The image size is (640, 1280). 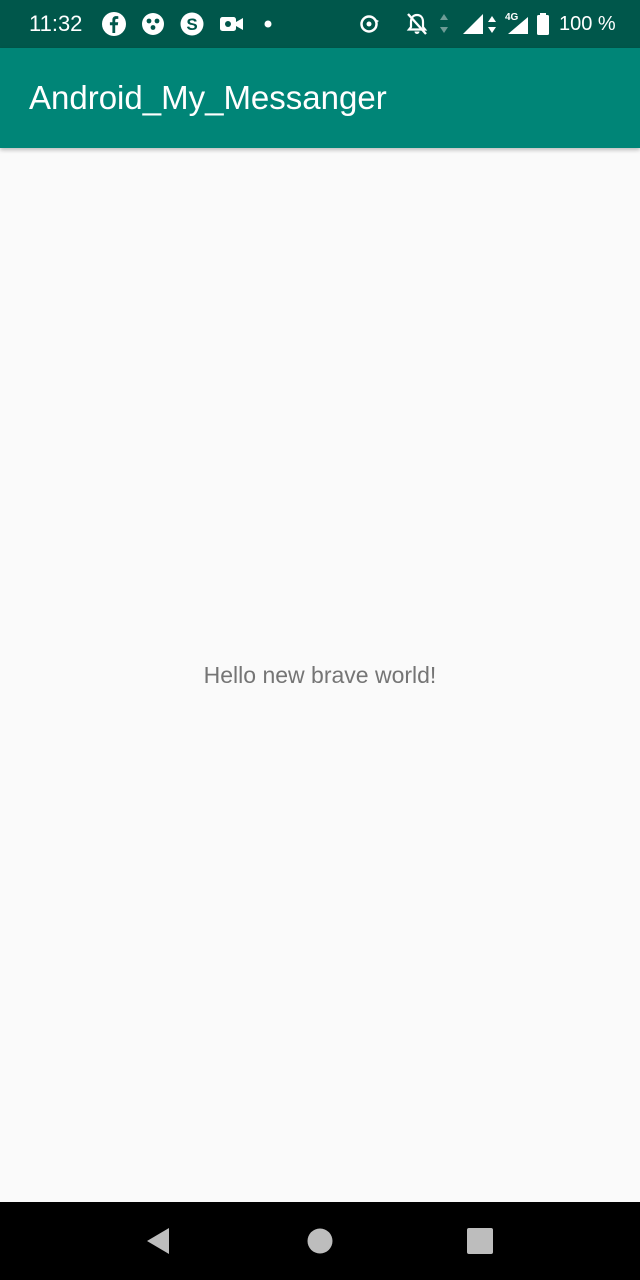 What do you see at coordinates (444, 23) in the screenshot?
I see `data-activity-icon` at bounding box center [444, 23].